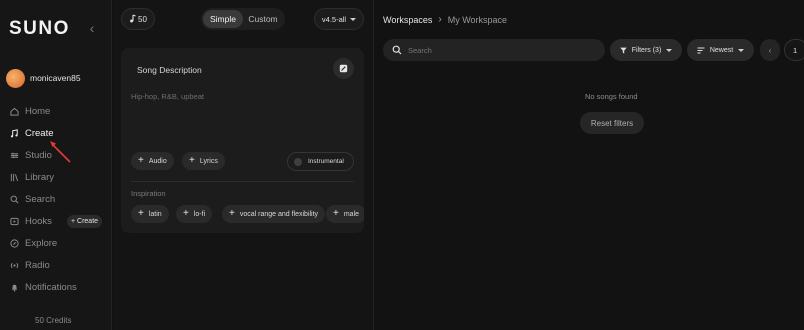  I want to click on sort-icon, so click(701, 50).